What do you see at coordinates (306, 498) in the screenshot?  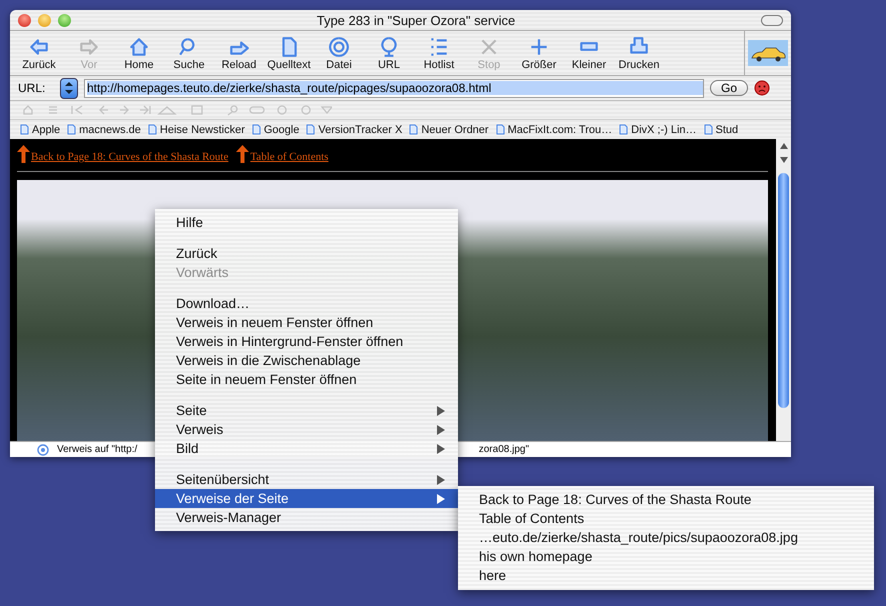 I see `menu-item: Verweise der Seite` at bounding box center [306, 498].